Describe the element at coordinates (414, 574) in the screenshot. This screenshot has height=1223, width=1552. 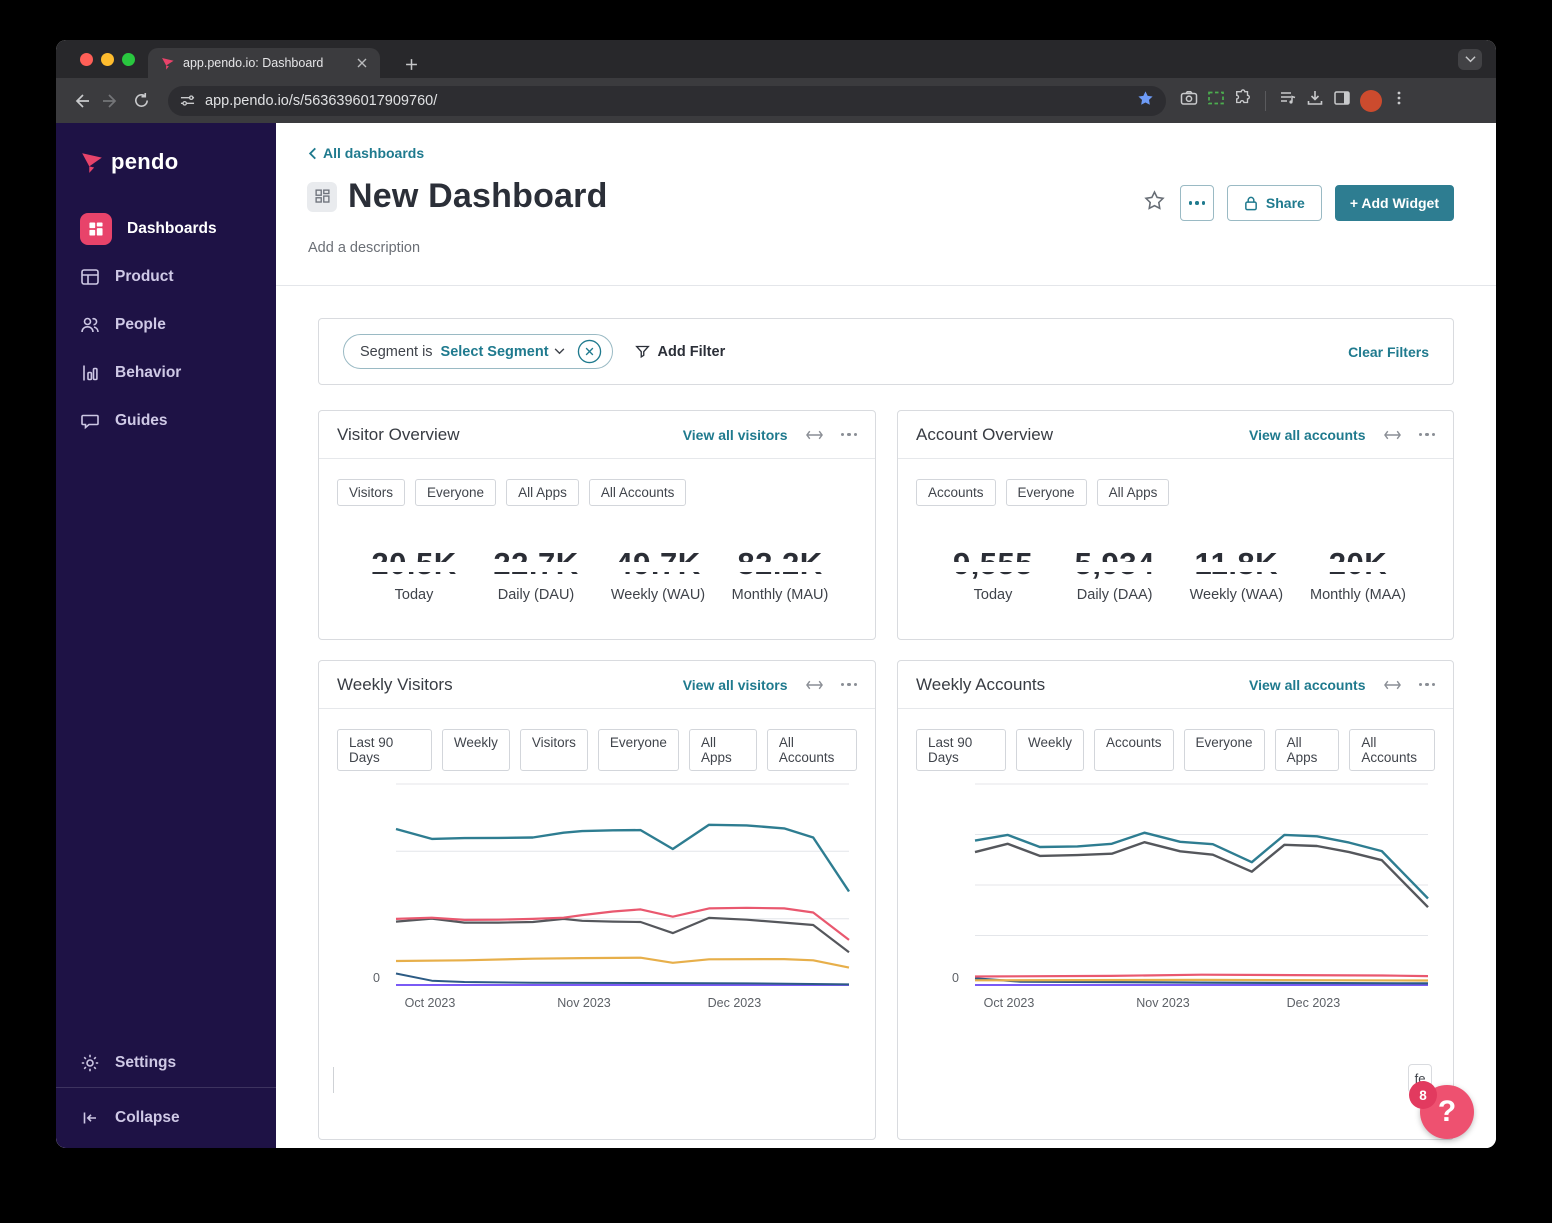
I see `metric-today: 20.5K Today` at that location.